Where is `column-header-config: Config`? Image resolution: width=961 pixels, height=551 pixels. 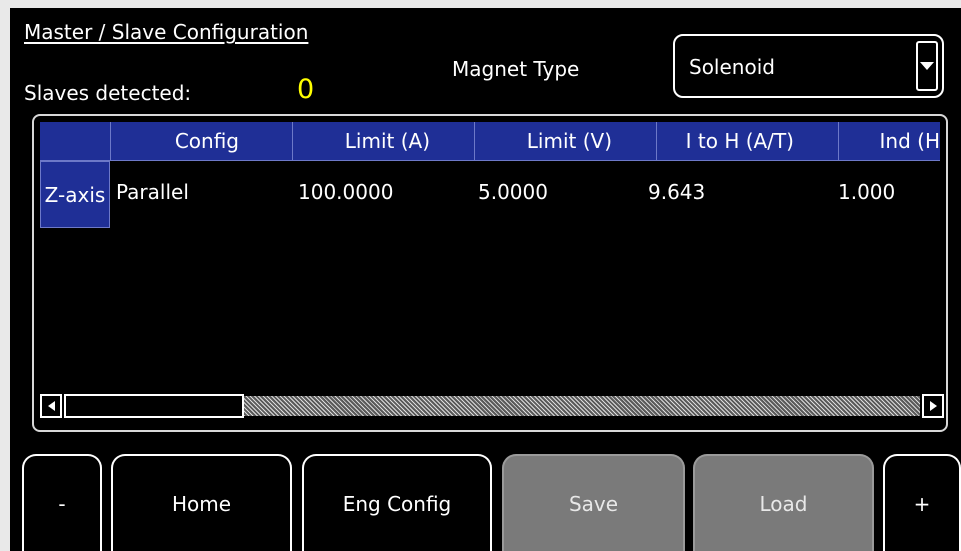
column-header-config: Config is located at coordinates (202, 141).